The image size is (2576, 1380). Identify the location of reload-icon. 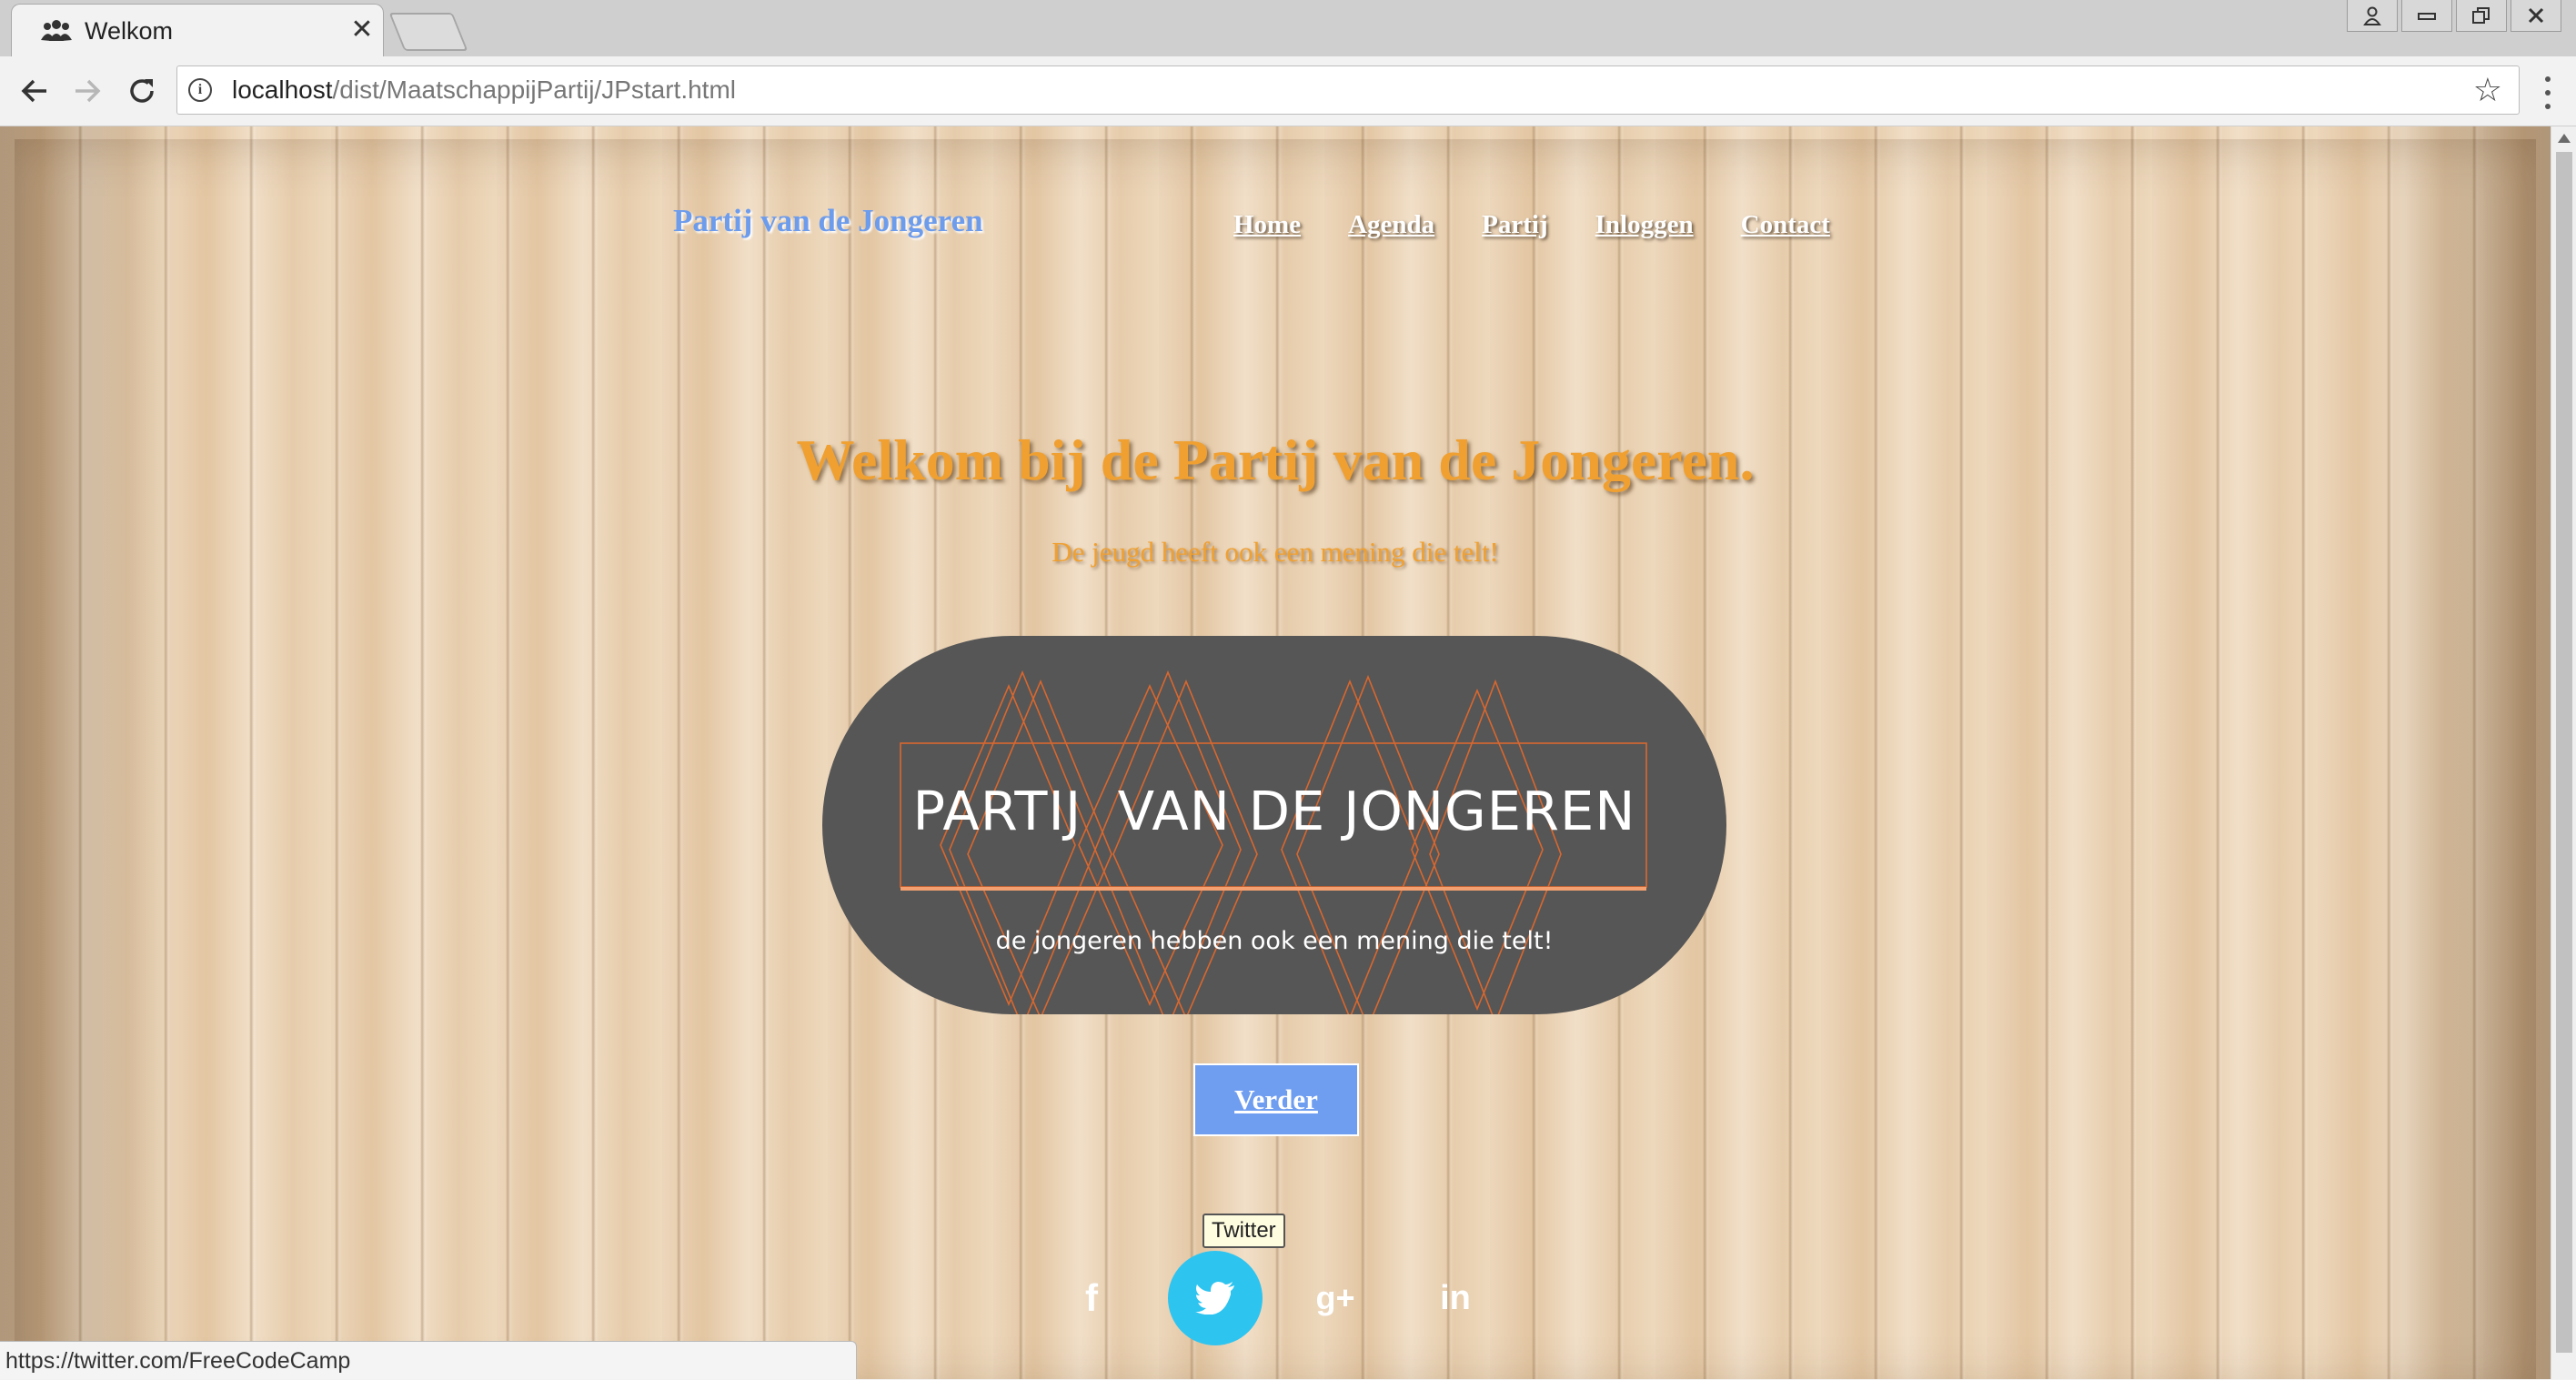
(142, 91).